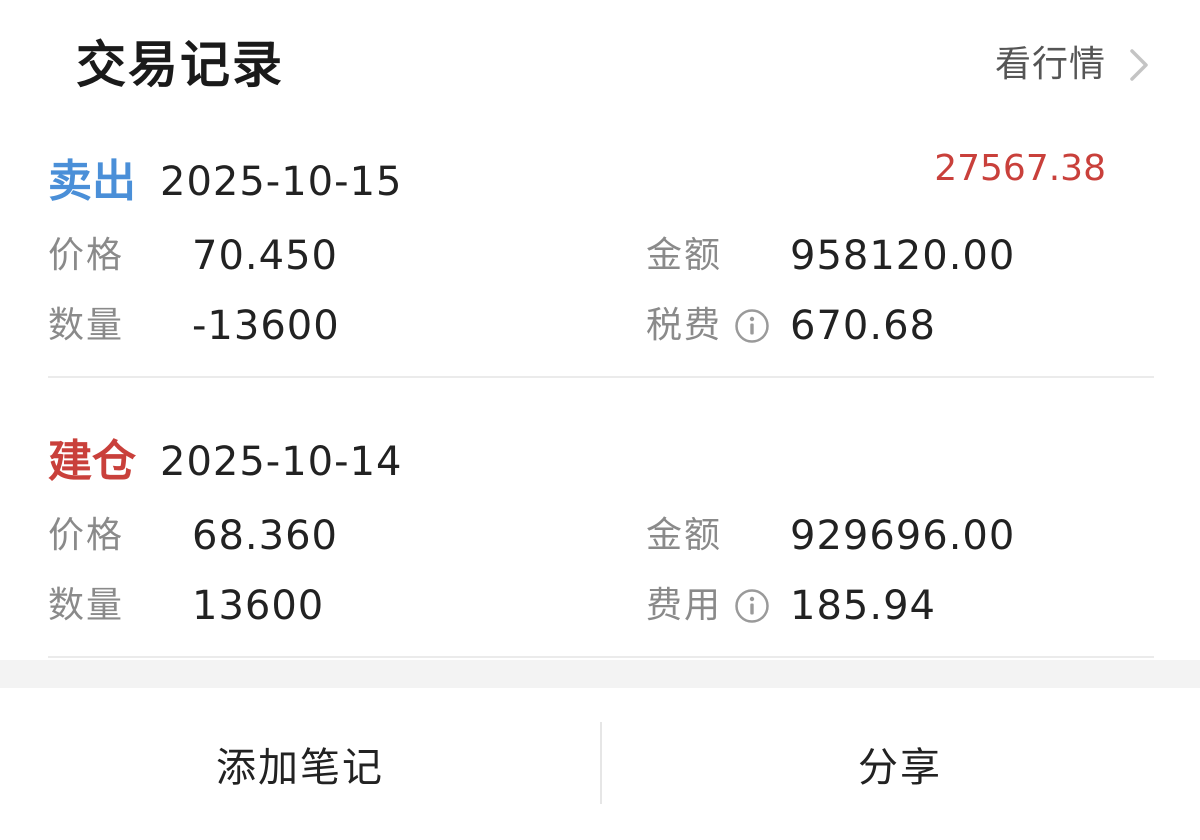 Image resolution: width=1200 pixels, height=840 pixels. Describe the element at coordinates (265, 536) in the screenshot. I see `price-value: 68.360` at that location.